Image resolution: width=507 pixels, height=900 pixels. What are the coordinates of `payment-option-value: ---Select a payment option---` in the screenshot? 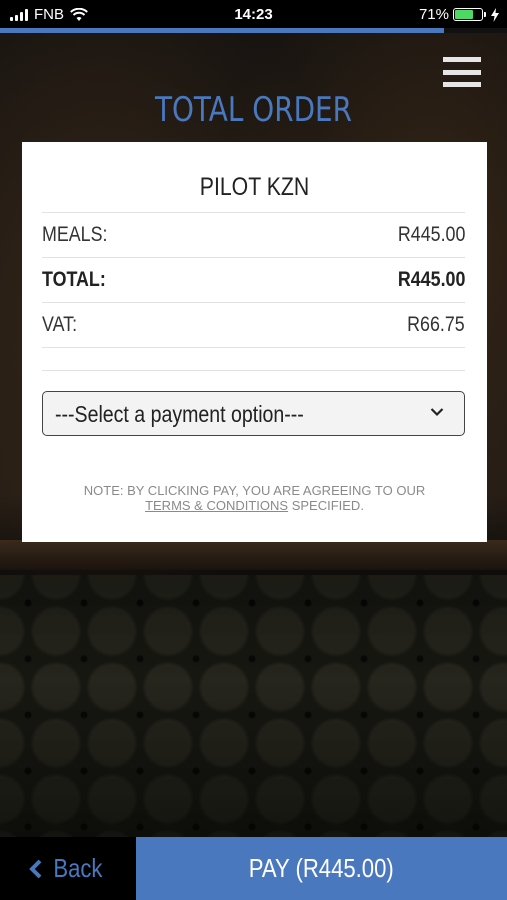 It's located at (179, 414).